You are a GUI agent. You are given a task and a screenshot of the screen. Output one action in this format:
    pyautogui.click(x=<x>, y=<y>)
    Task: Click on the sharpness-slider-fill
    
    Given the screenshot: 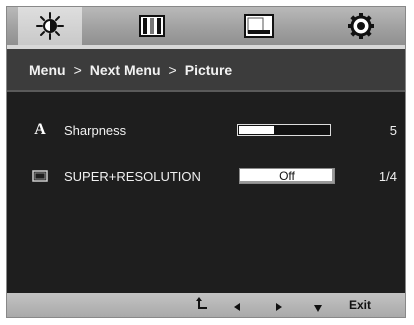 What is the action you would take?
    pyautogui.click(x=256, y=130)
    